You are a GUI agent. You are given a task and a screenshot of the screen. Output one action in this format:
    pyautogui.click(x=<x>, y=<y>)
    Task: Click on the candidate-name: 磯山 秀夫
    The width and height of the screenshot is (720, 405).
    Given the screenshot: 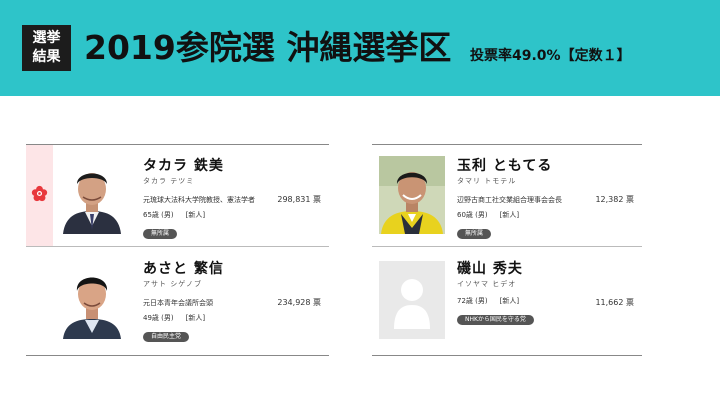 What is the action you would take?
    pyautogui.click(x=490, y=269)
    